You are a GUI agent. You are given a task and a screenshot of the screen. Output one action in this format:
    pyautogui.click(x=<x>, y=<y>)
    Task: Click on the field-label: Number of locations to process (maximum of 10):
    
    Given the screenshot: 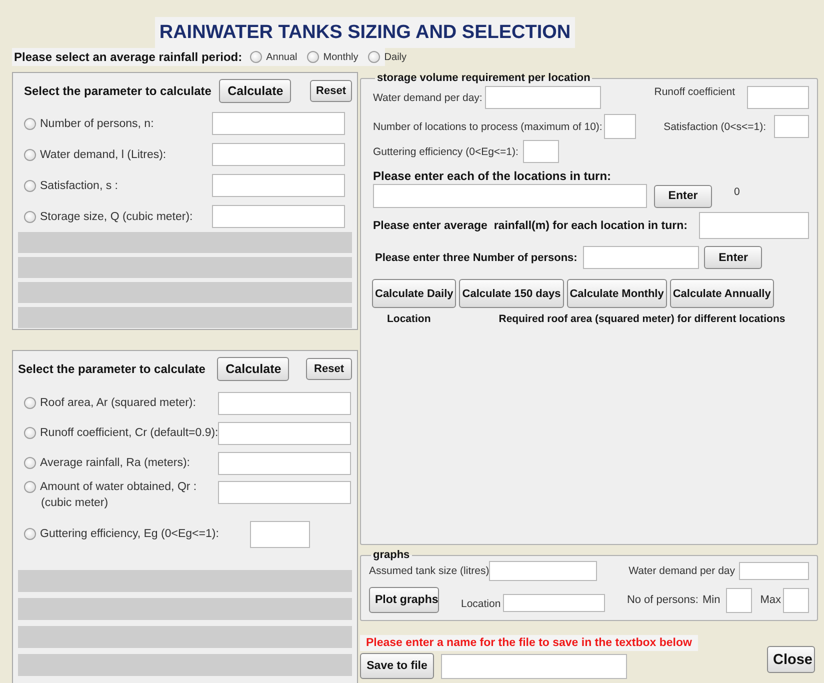 What is the action you would take?
    pyautogui.click(x=487, y=126)
    